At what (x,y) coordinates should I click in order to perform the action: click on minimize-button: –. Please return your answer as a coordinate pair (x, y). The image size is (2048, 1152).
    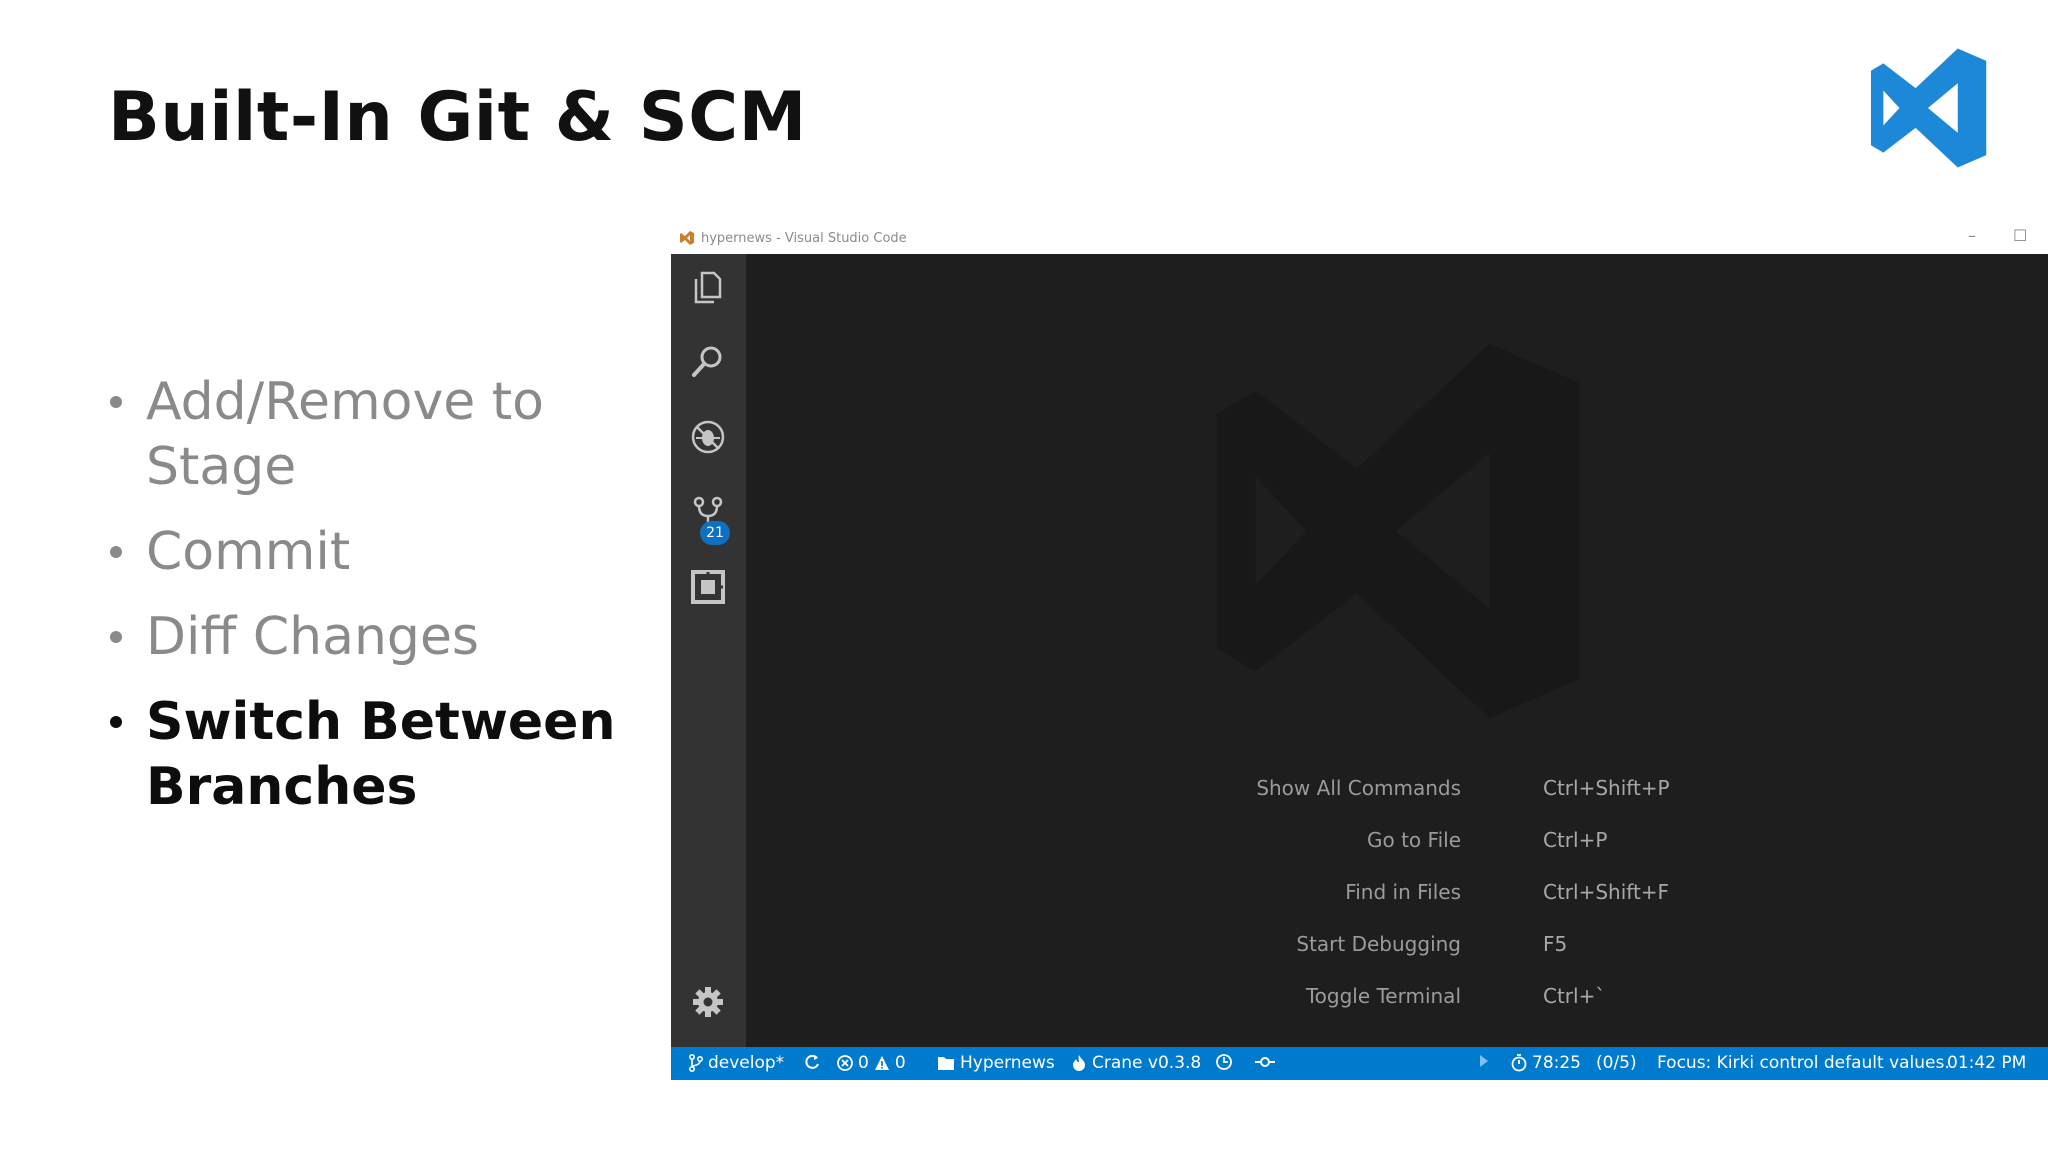
    Looking at the image, I should click on (1972, 235).